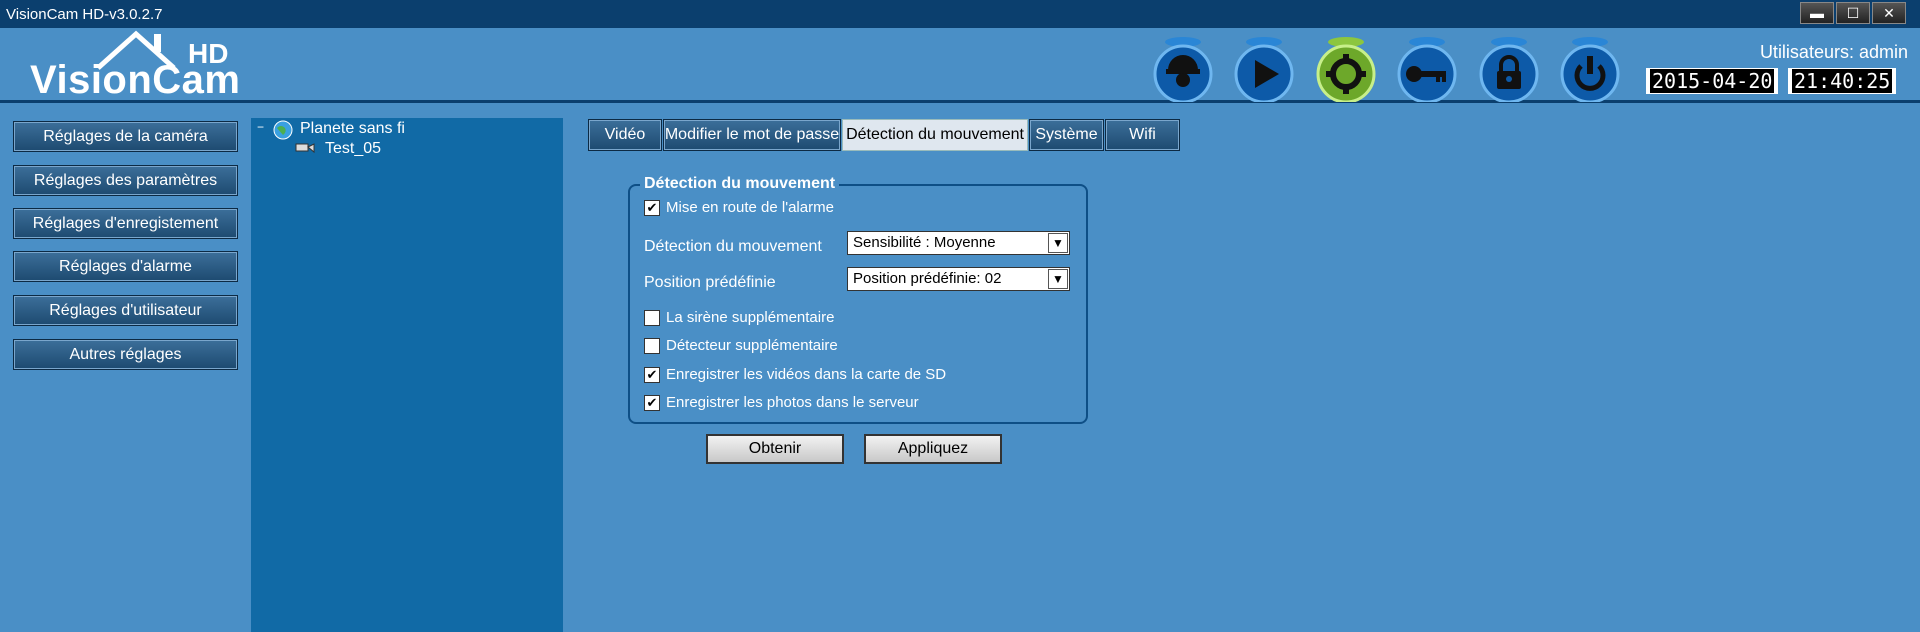  I want to click on sidebar-item-parameter-settings: Réglages des paramètres, so click(125, 180).